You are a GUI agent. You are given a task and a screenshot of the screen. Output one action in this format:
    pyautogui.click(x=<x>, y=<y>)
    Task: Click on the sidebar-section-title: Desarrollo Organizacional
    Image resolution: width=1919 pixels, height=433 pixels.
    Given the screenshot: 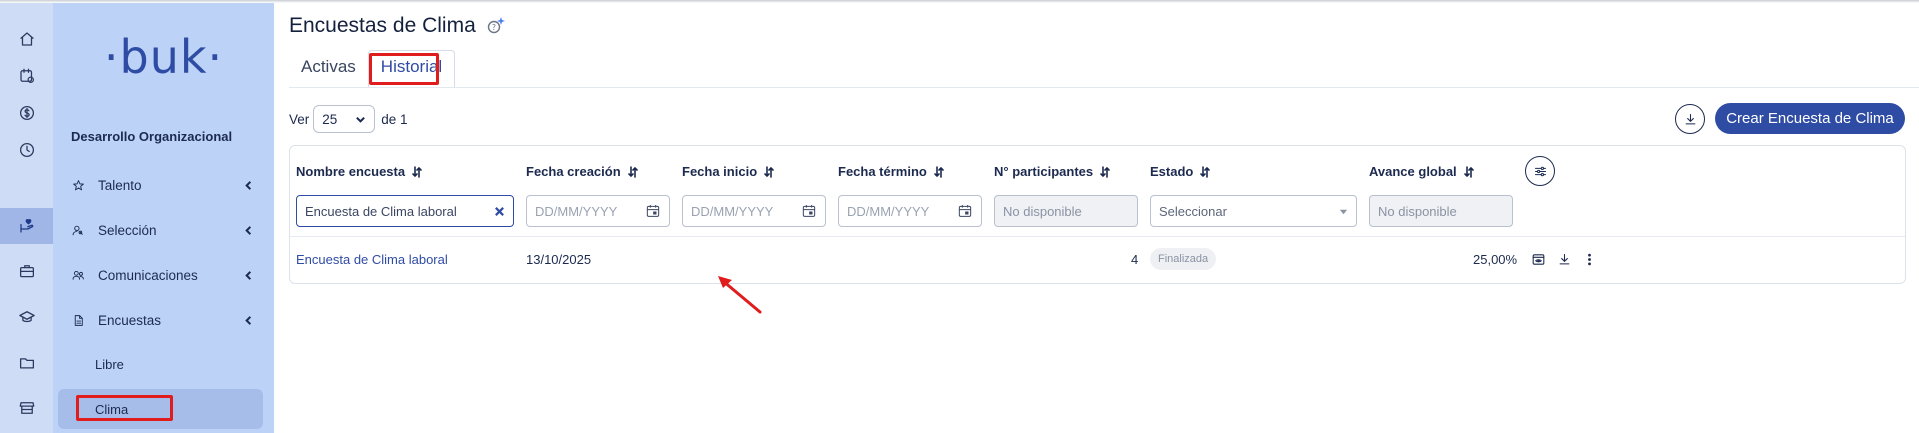 What is the action you would take?
    pyautogui.click(x=152, y=136)
    